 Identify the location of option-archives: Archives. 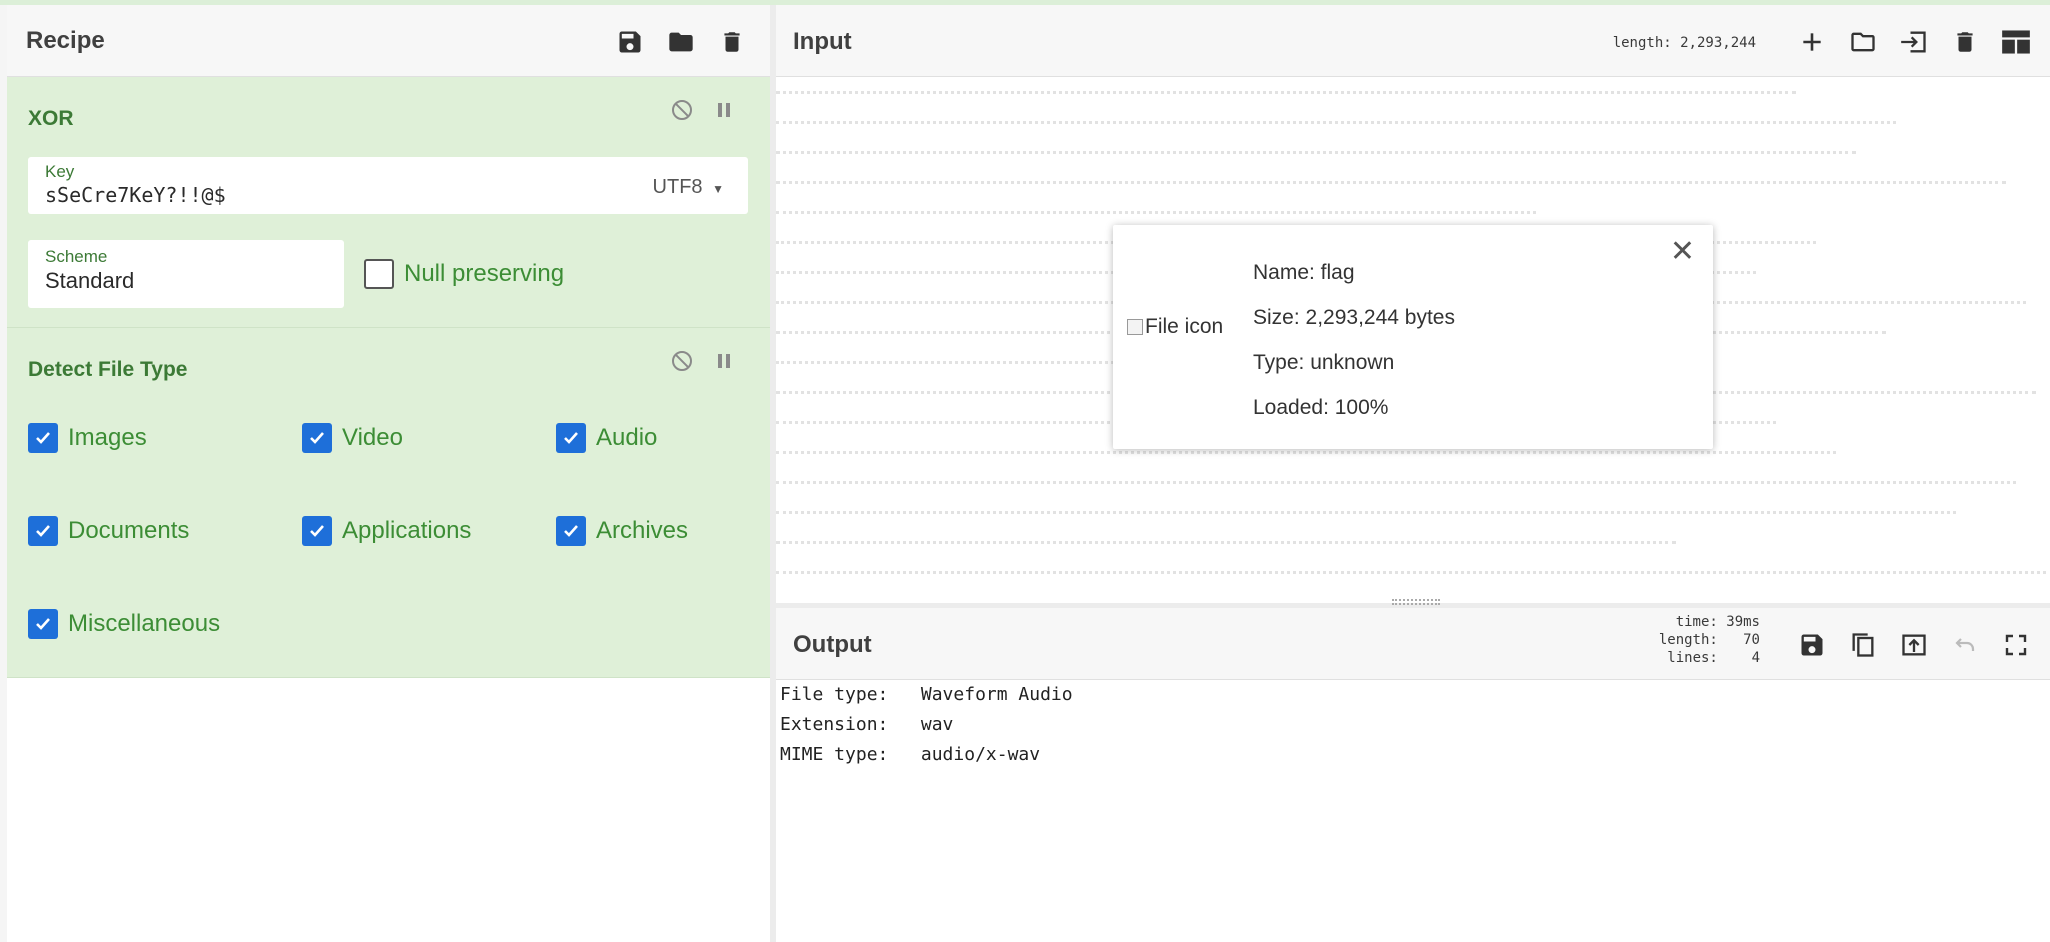
(622, 531).